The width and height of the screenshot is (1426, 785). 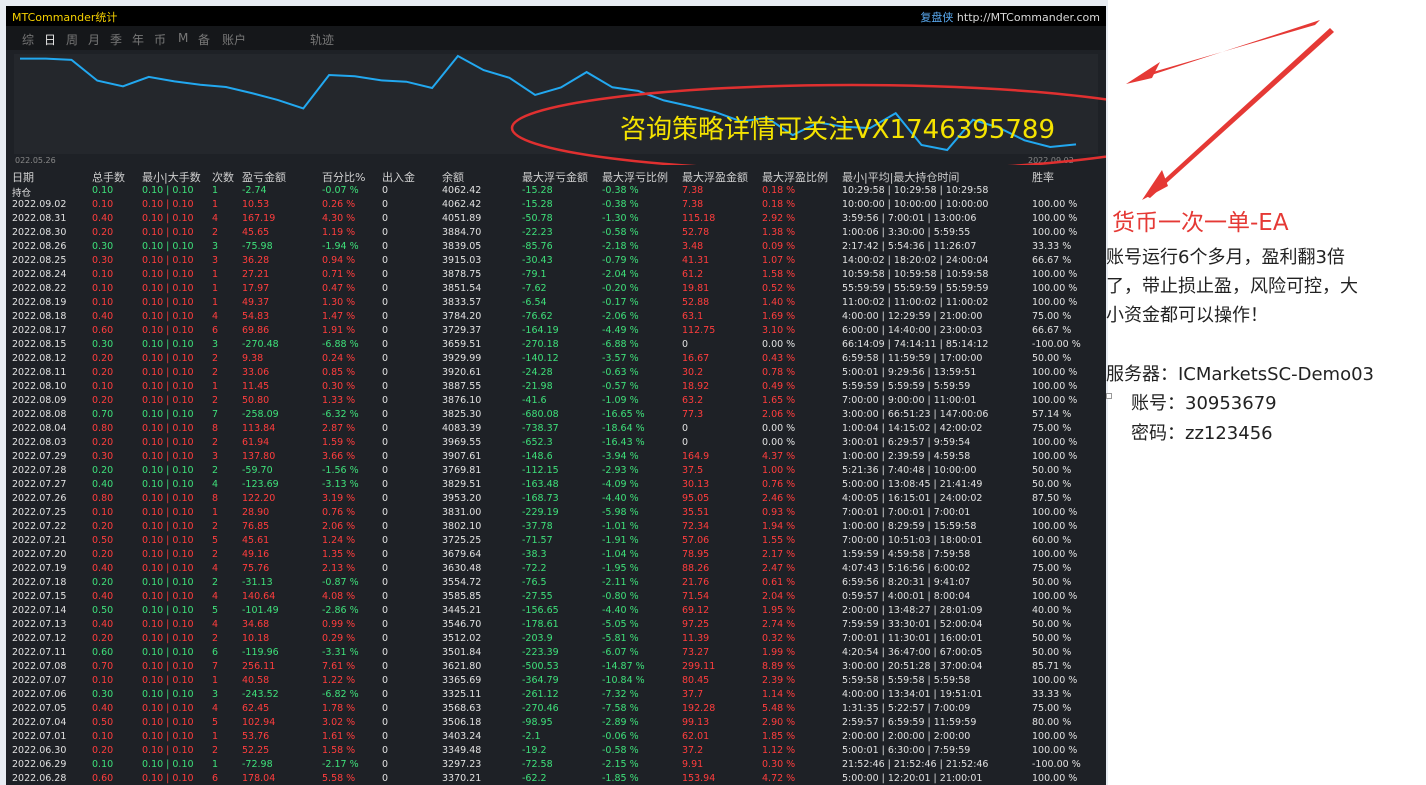 What do you see at coordinates (1202, 433) in the screenshot?
I see `password-label: 密码：zz123456` at bounding box center [1202, 433].